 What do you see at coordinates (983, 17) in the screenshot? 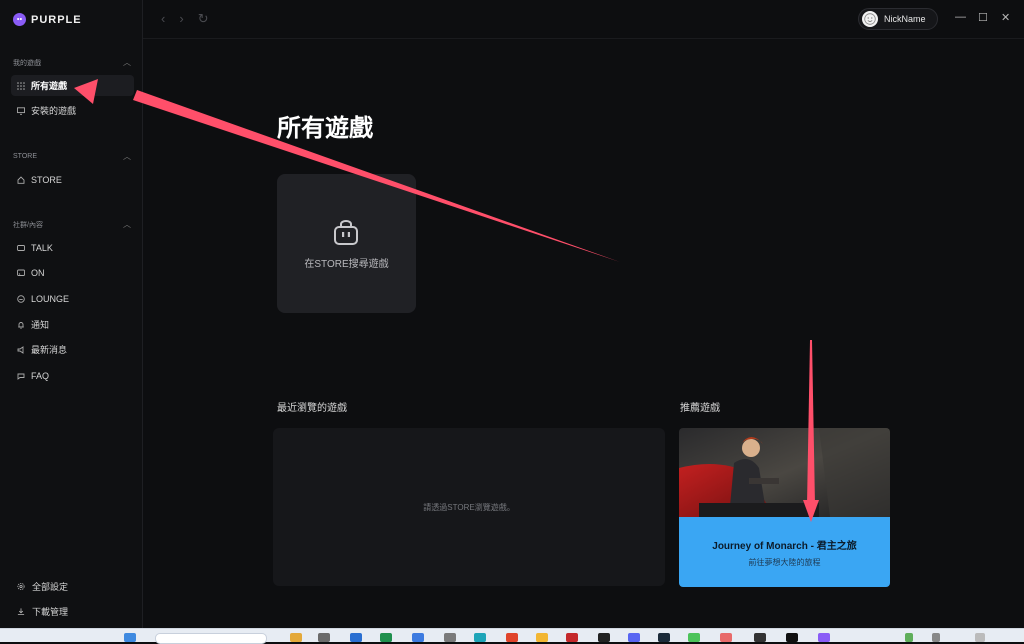
I see `maximize-icon: ☐` at bounding box center [983, 17].